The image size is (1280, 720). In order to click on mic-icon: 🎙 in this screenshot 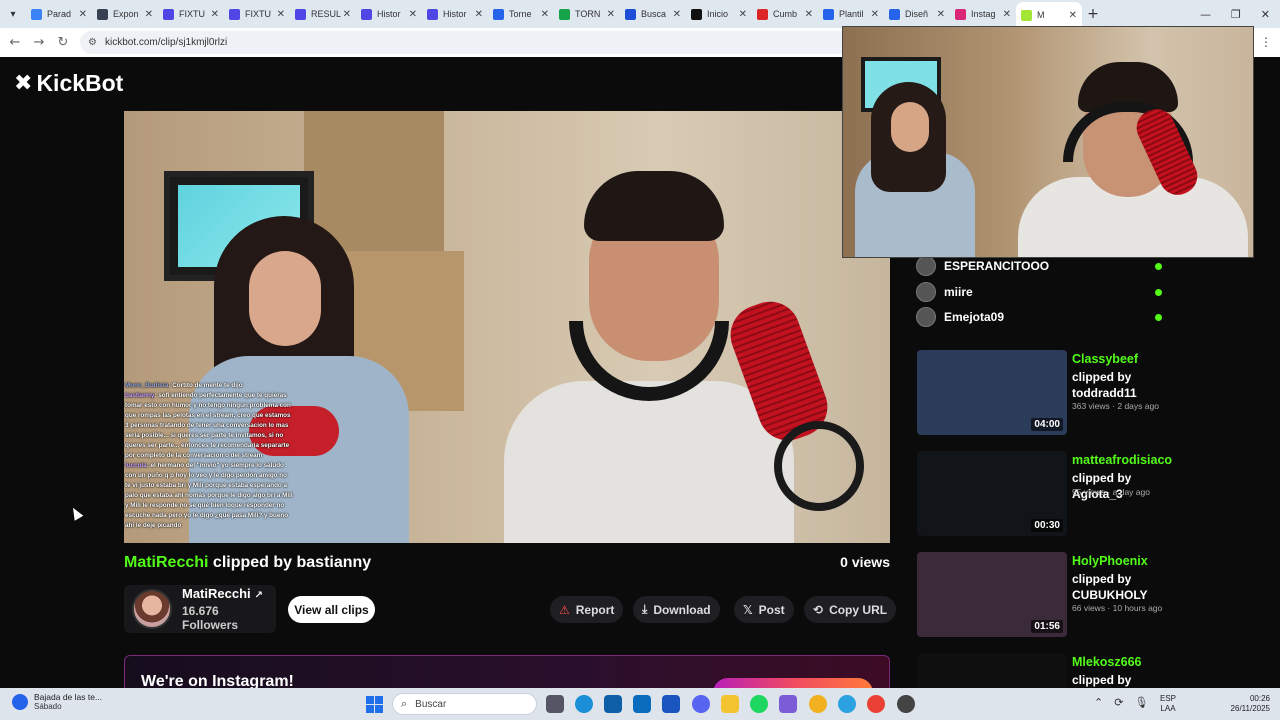, I will do `click(1141, 702)`.